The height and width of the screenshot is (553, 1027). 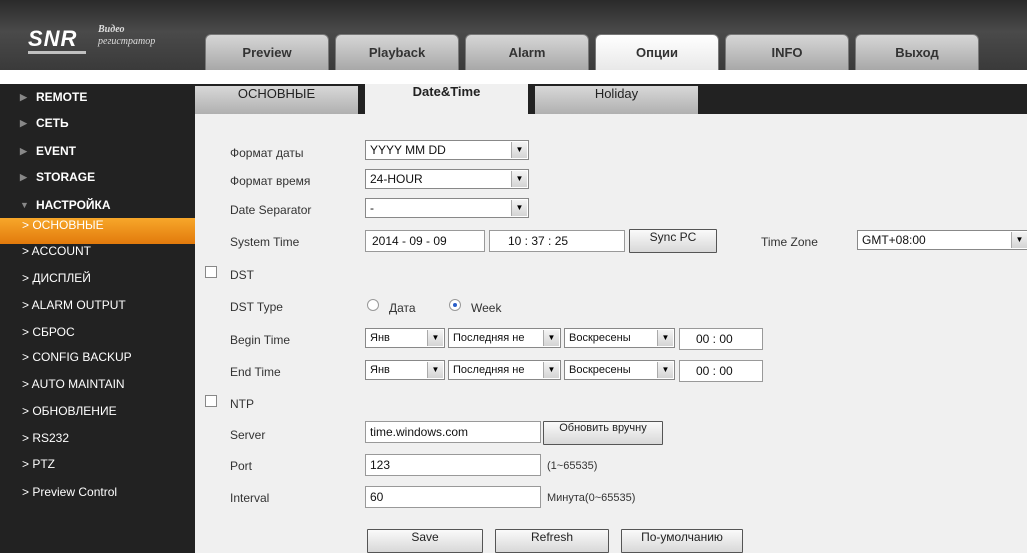 I want to click on dst-type-week-label: Week, so click(x=486, y=308).